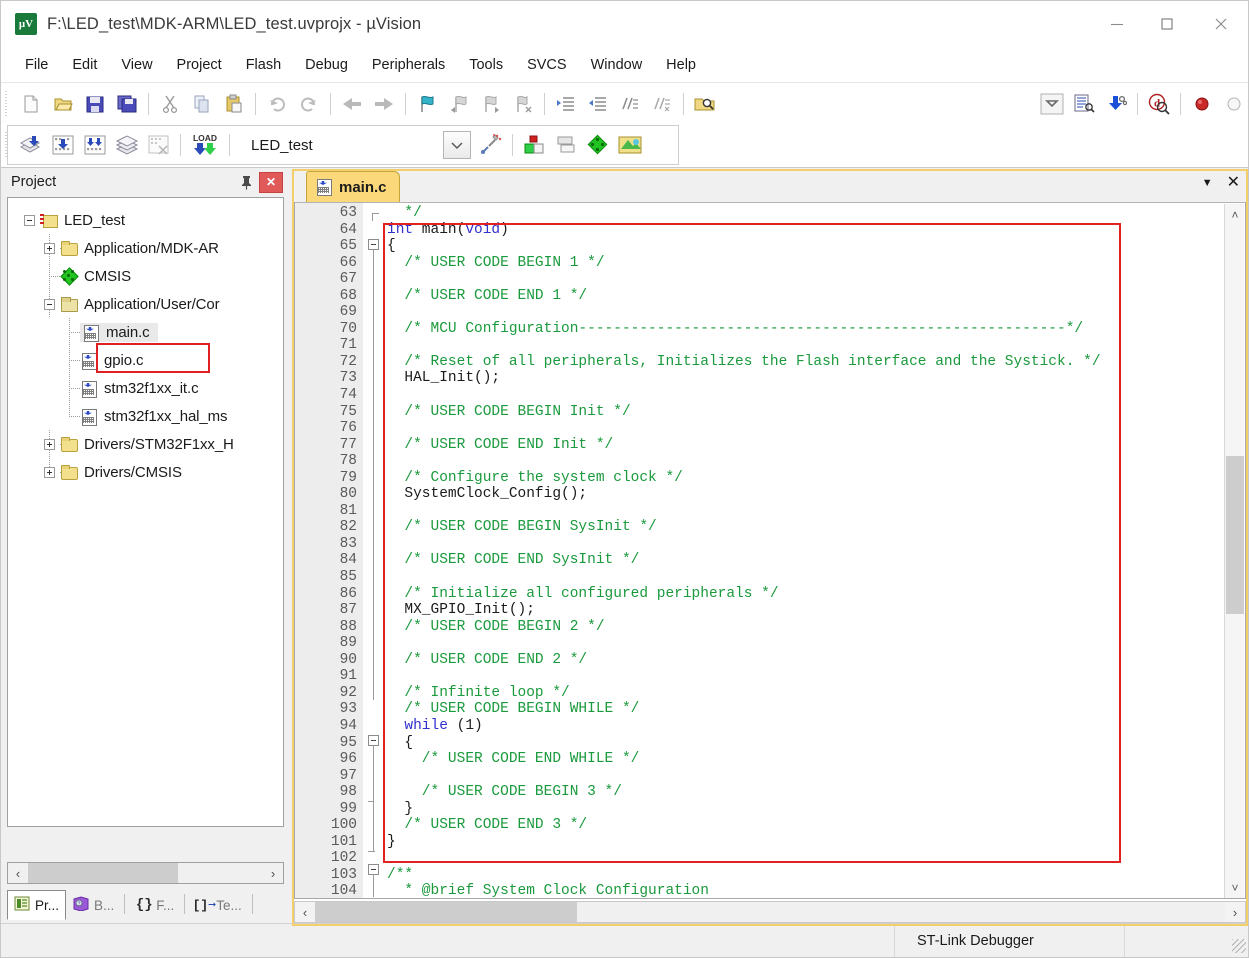 The width and height of the screenshot is (1249, 958). I want to click on menu-view: View, so click(136, 65).